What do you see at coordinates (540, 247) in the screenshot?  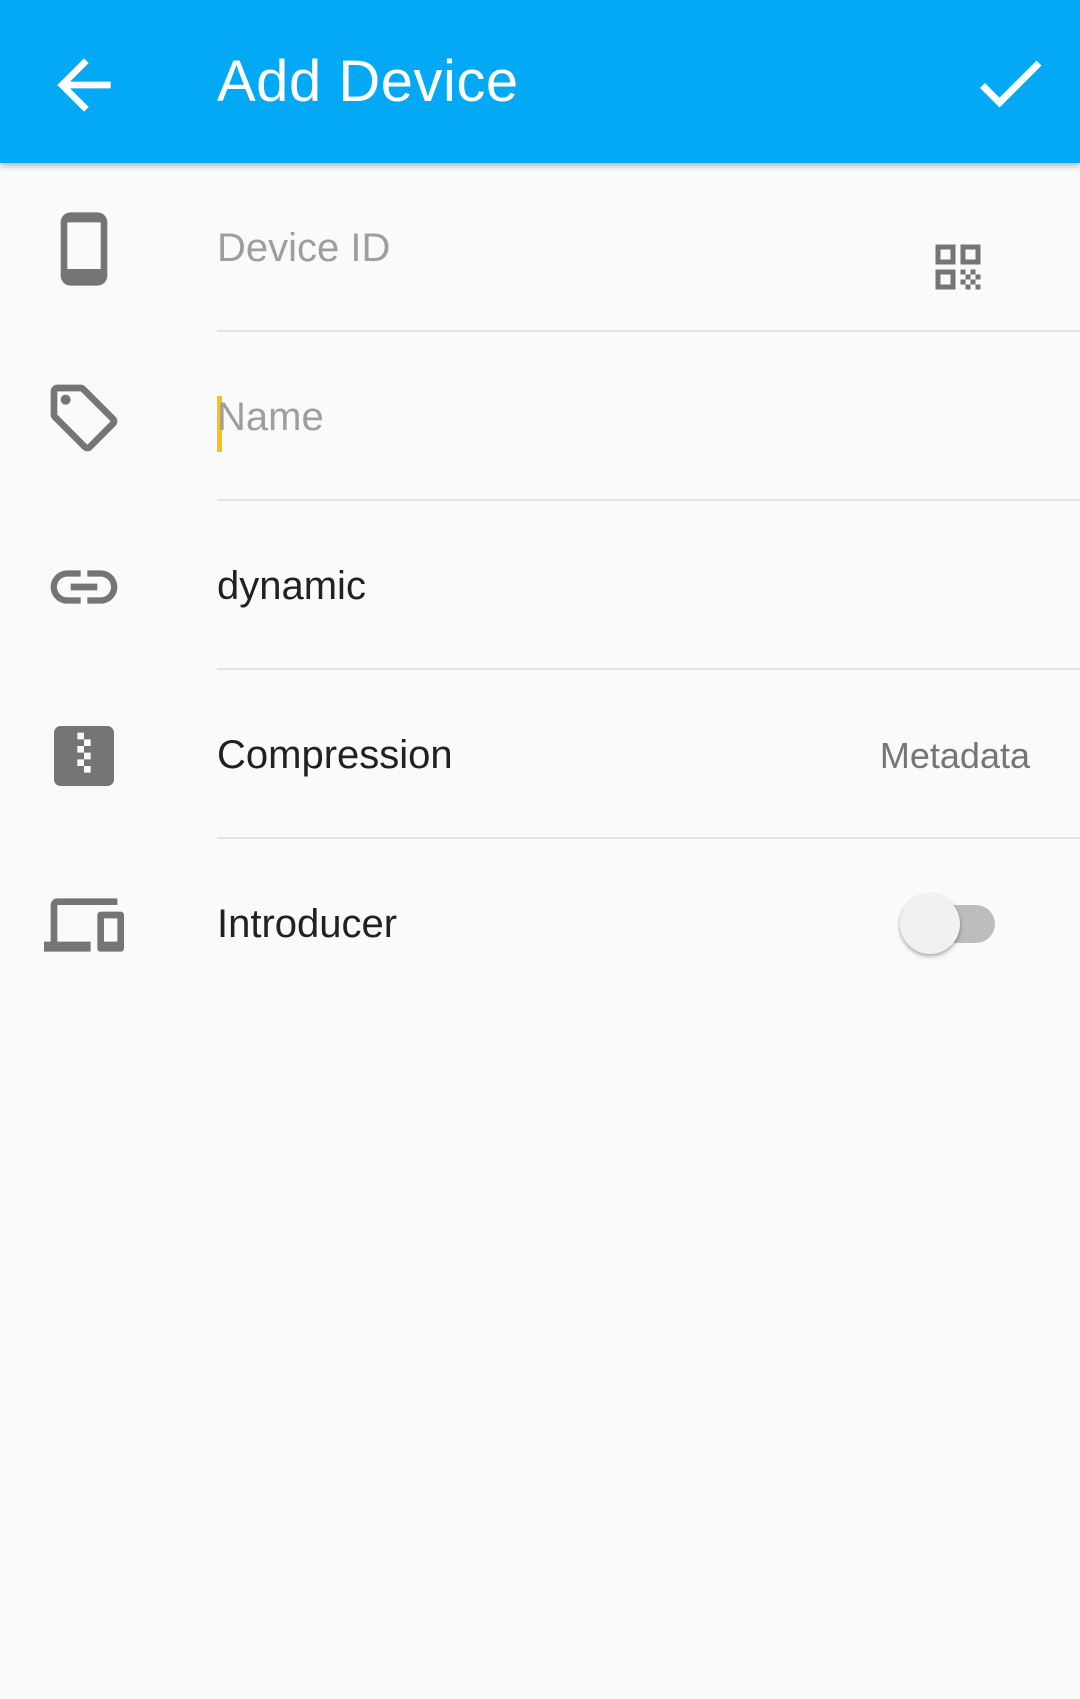 I see `device-id-row: Device ID` at bounding box center [540, 247].